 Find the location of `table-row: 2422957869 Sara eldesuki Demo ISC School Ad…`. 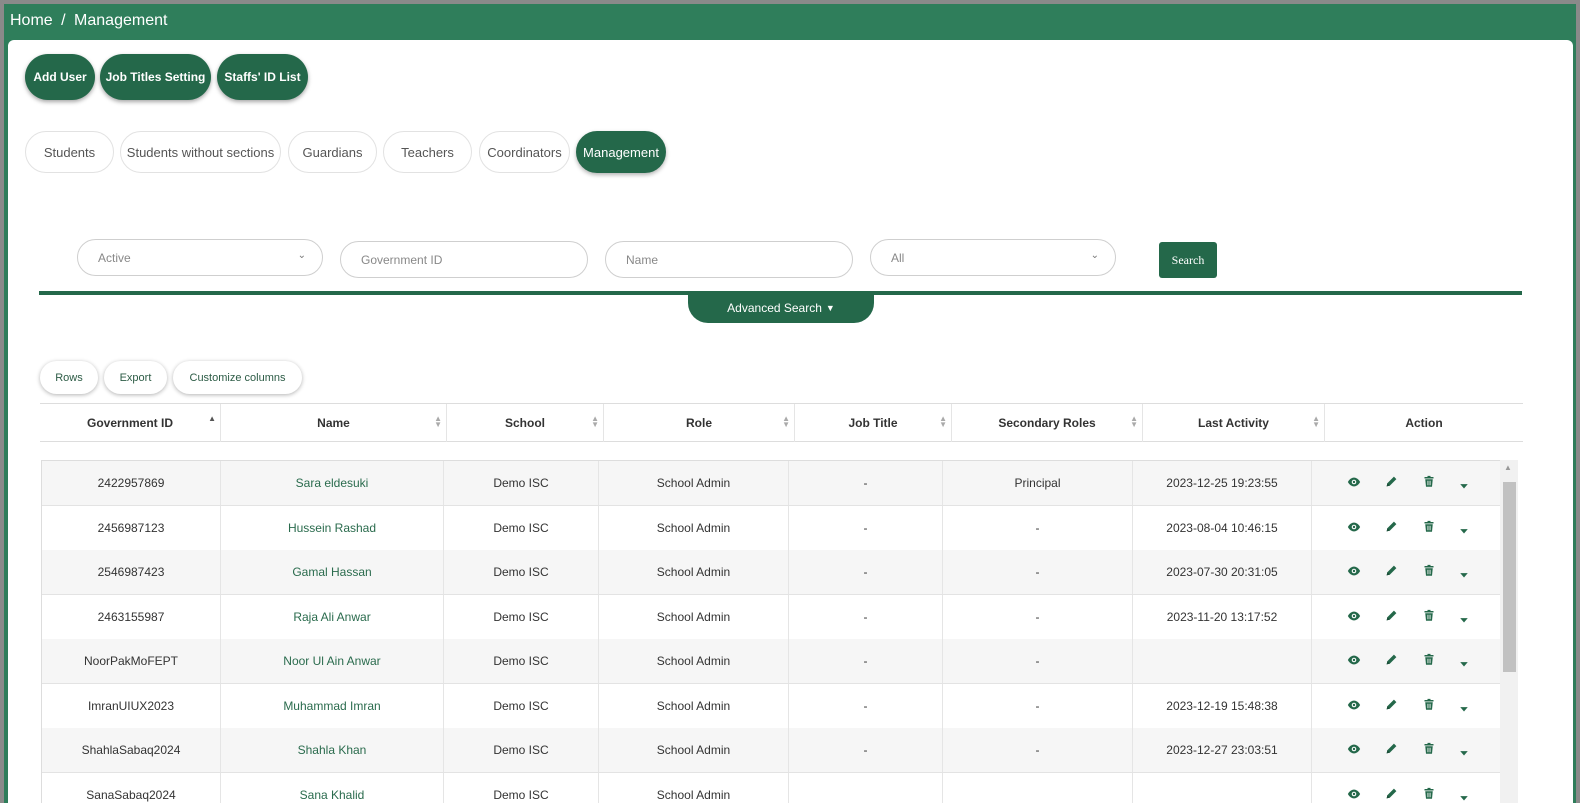

table-row: 2422957869 Sara eldesuki Demo ISC School Ad… is located at coordinates (771, 483).